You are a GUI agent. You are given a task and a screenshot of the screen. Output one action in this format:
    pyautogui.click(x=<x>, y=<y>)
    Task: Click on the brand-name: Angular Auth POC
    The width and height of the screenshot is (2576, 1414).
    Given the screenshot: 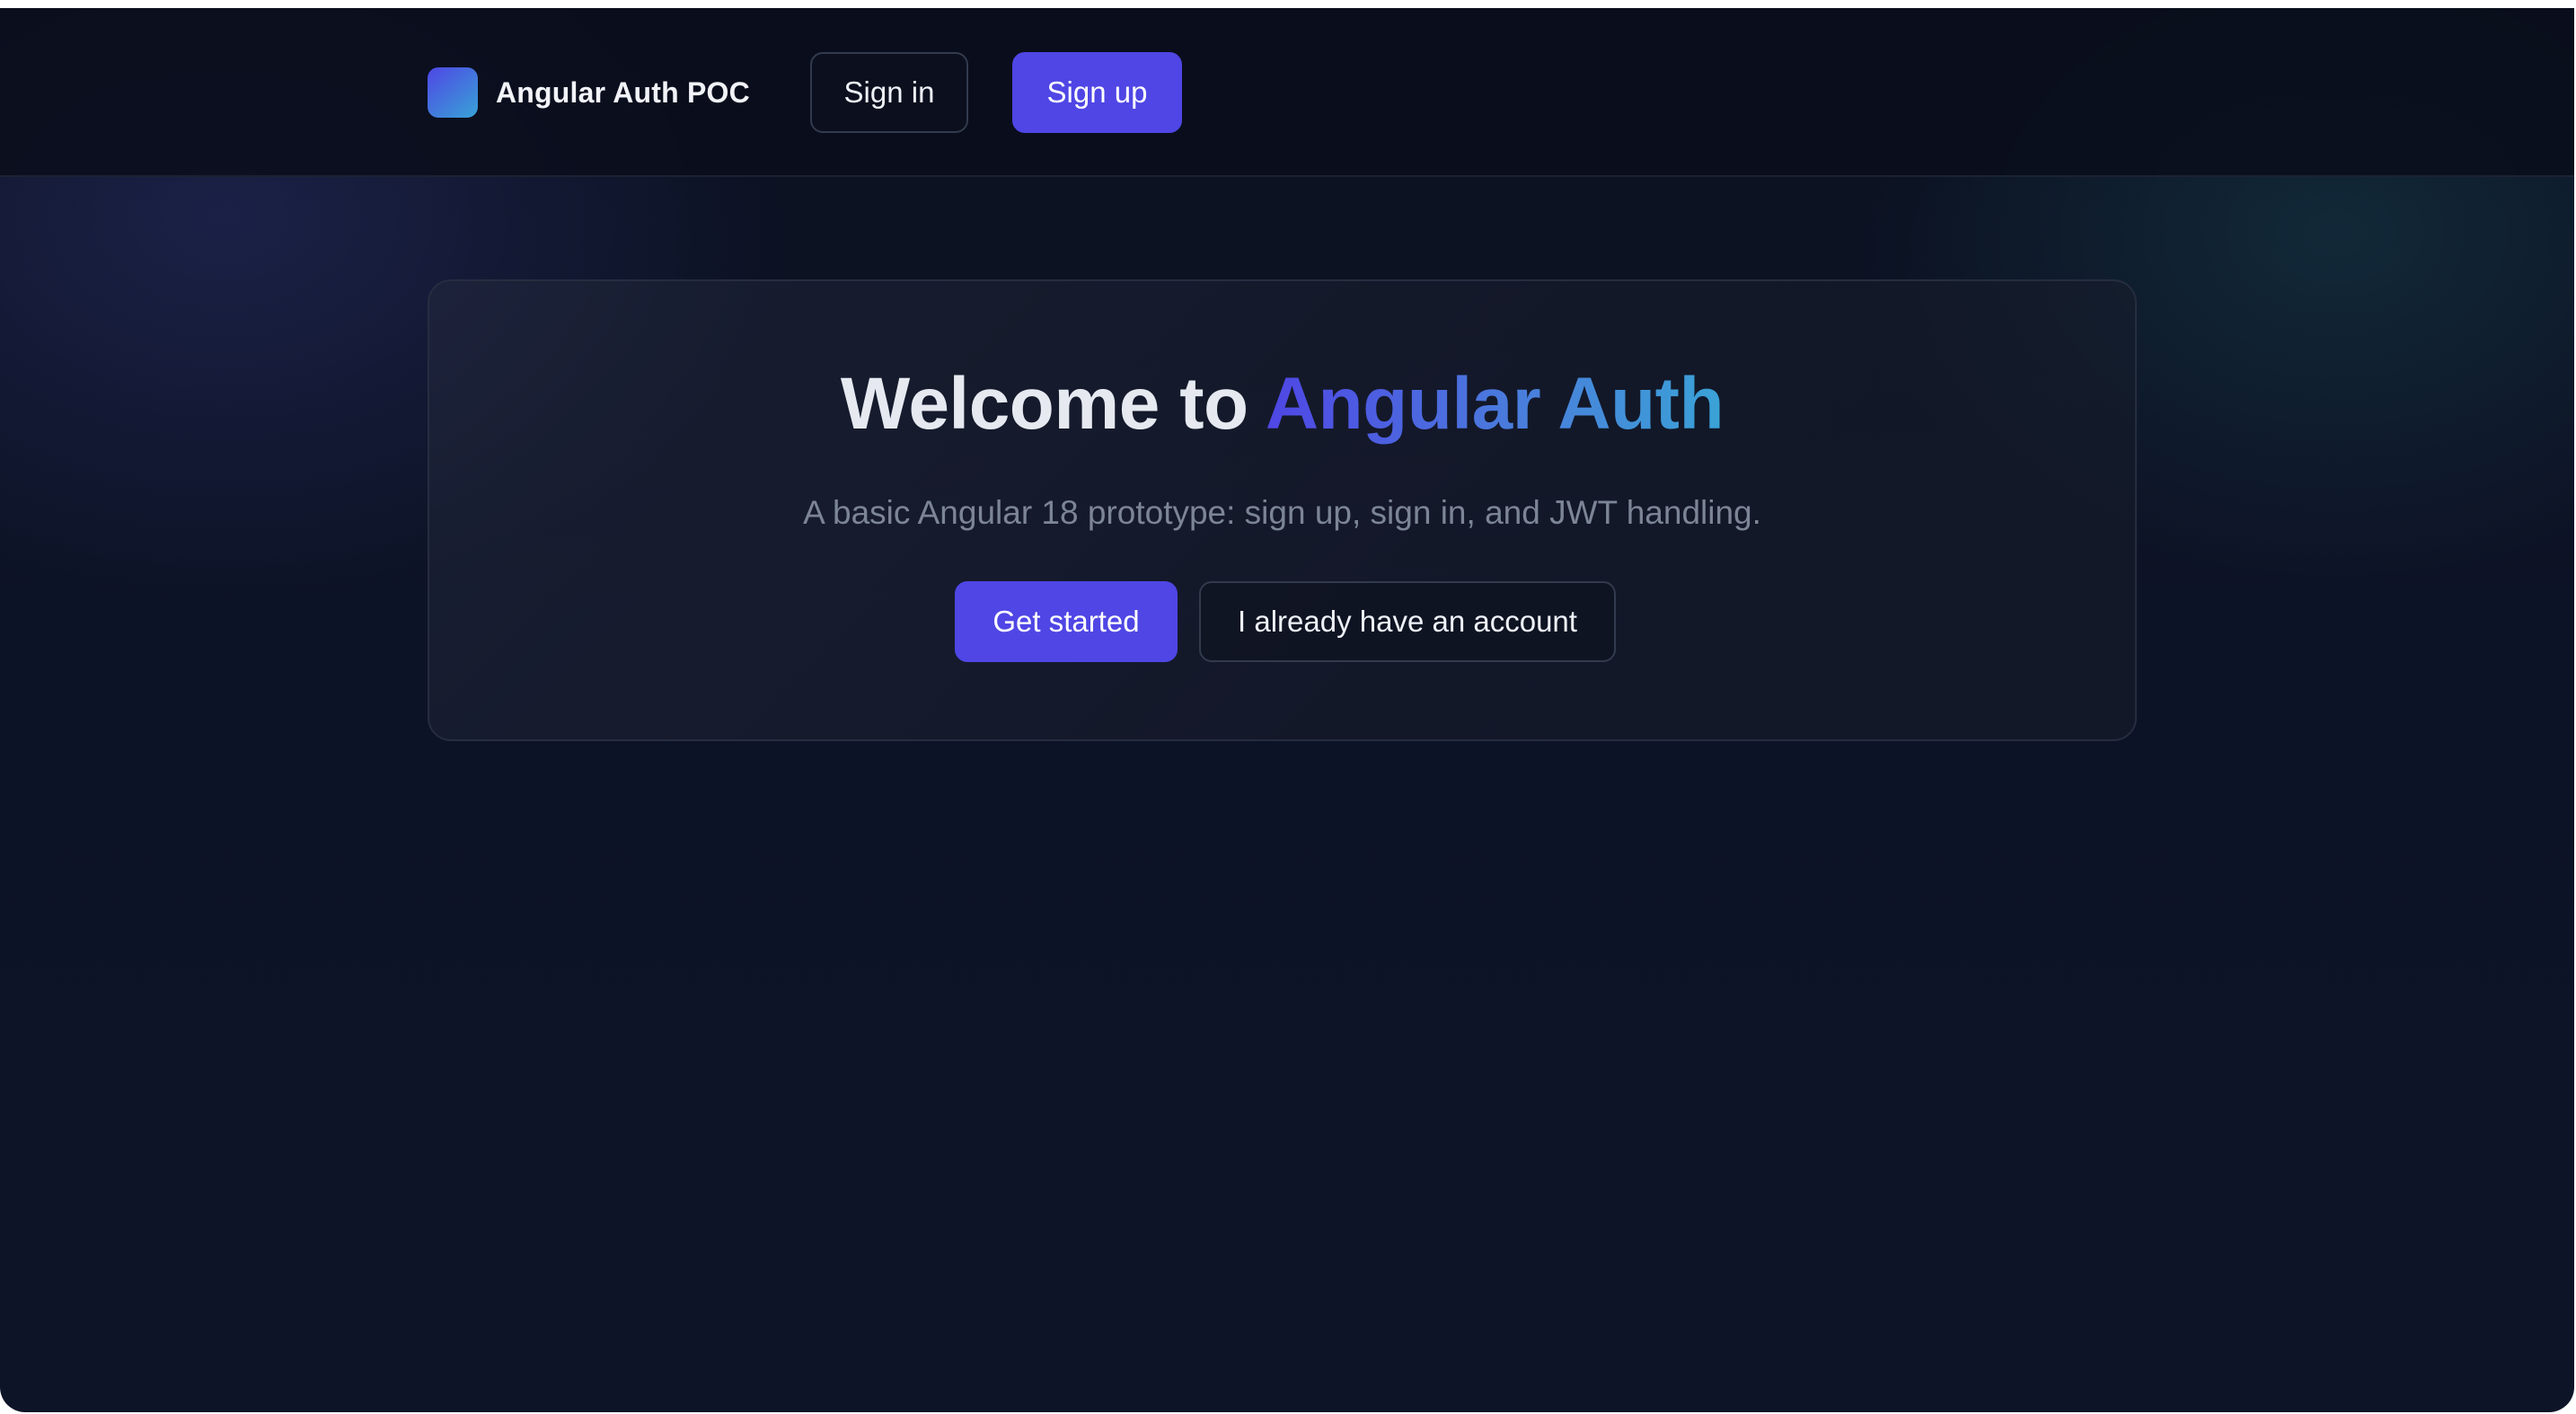 What is the action you would take?
    pyautogui.click(x=623, y=92)
    